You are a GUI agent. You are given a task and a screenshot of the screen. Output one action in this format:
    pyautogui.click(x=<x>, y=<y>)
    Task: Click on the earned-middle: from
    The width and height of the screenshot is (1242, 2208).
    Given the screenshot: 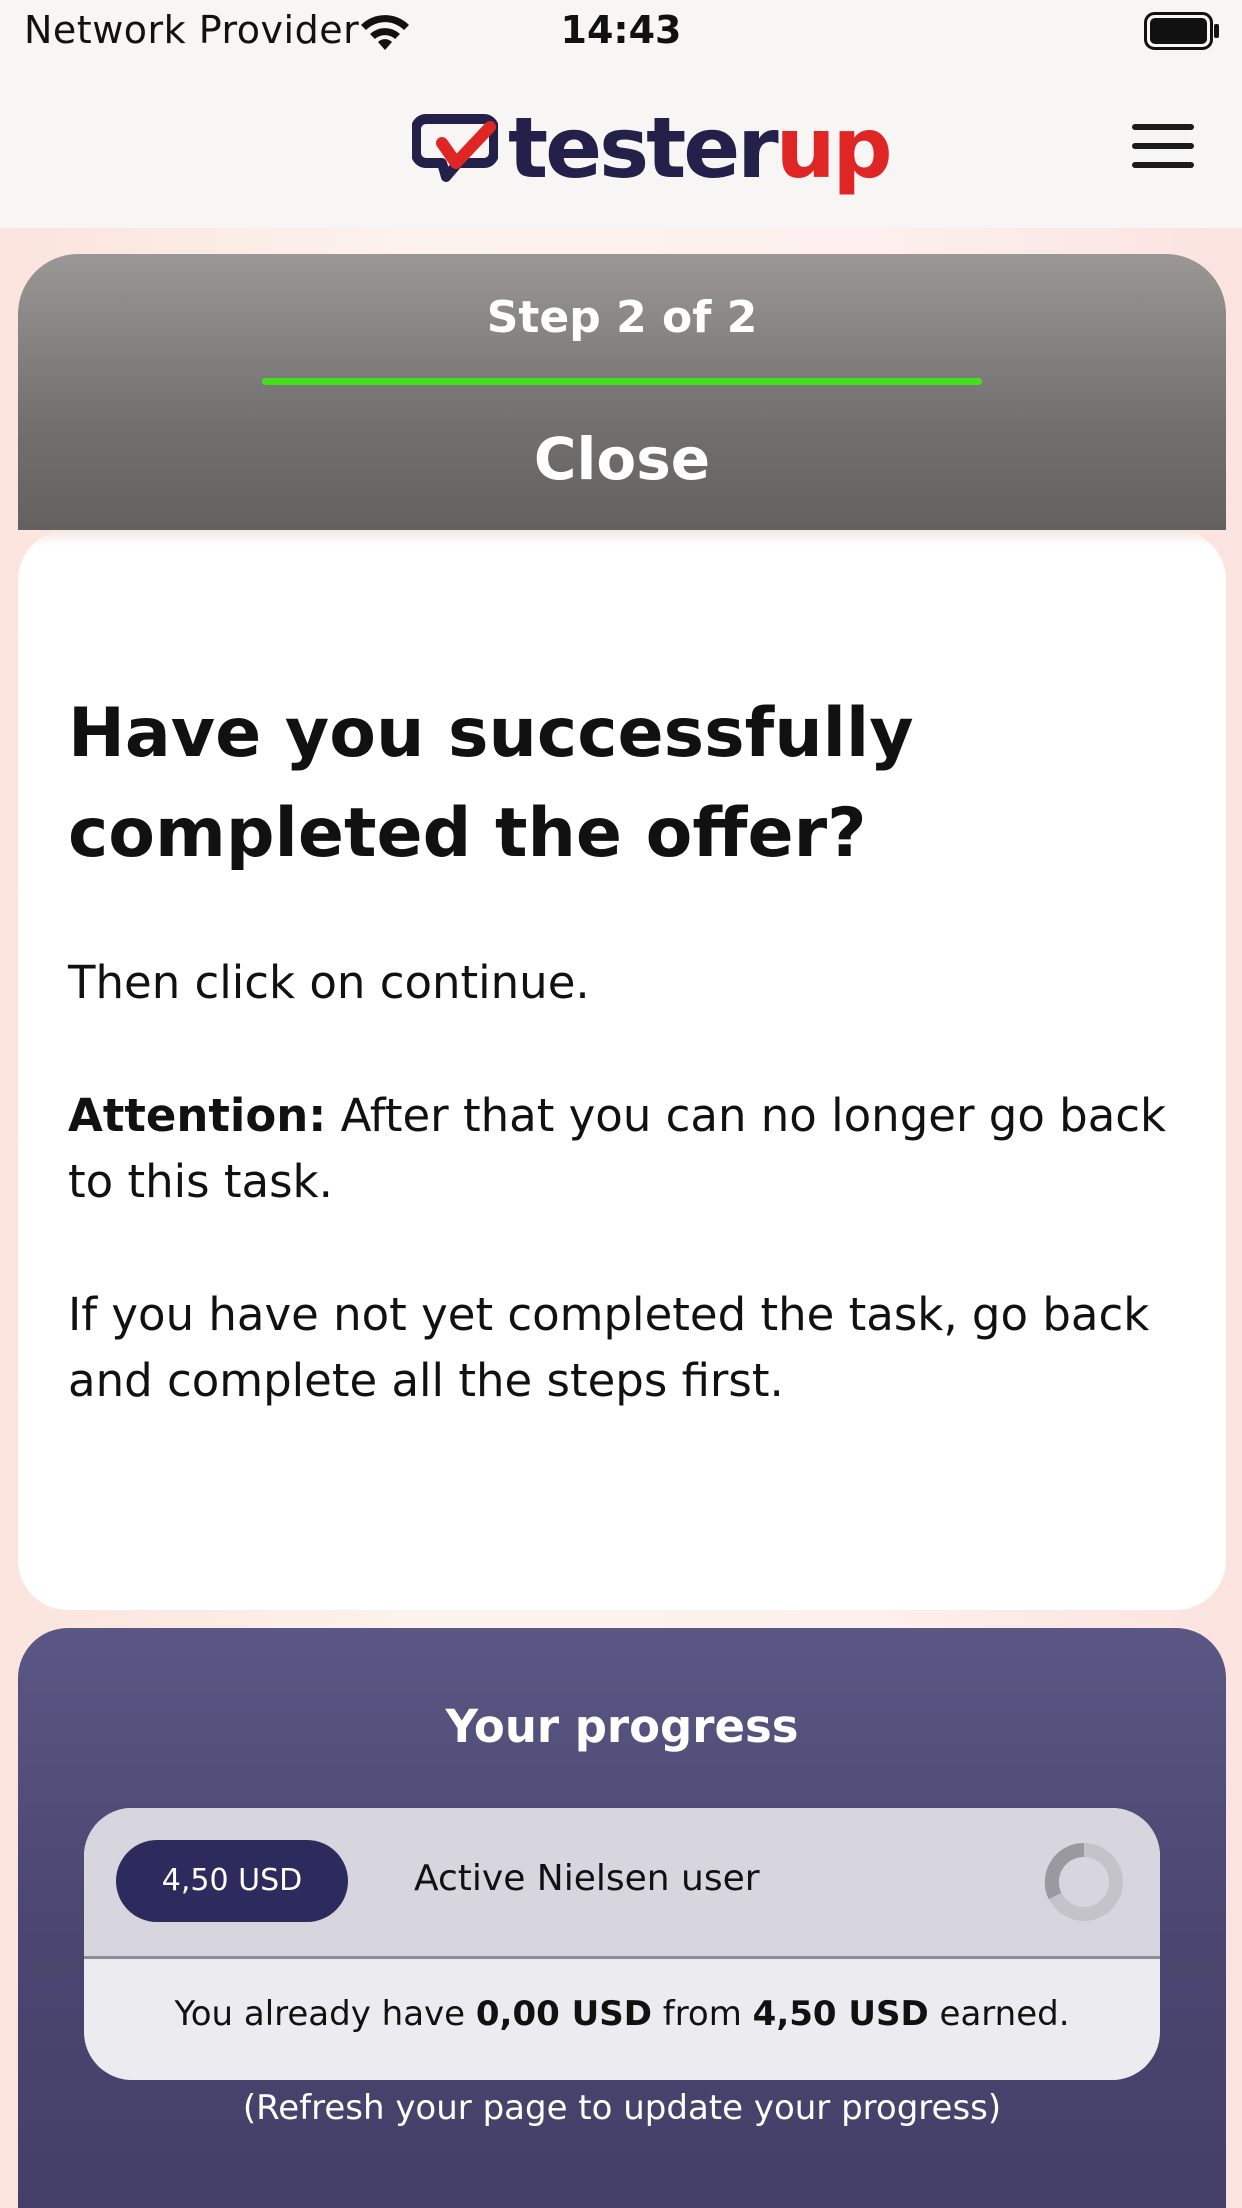 What is the action you would take?
    pyautogui.click(x=702, y=2014)
    